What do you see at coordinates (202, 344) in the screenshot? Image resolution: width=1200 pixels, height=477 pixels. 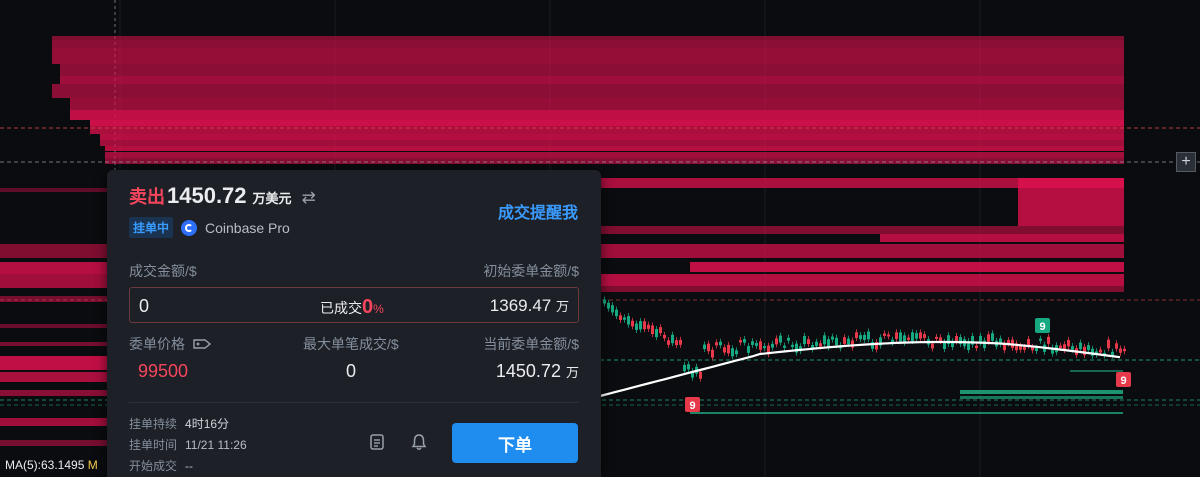 I see `tag-icon` at bounding box center [202, 344].